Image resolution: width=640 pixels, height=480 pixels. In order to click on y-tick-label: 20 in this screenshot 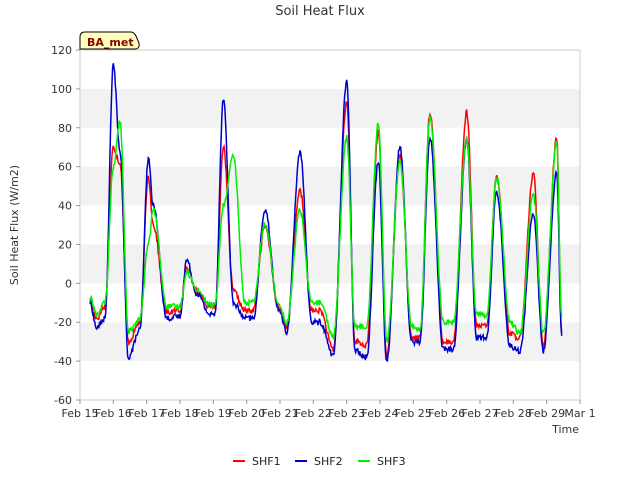, I will do `click(65, 244)`.